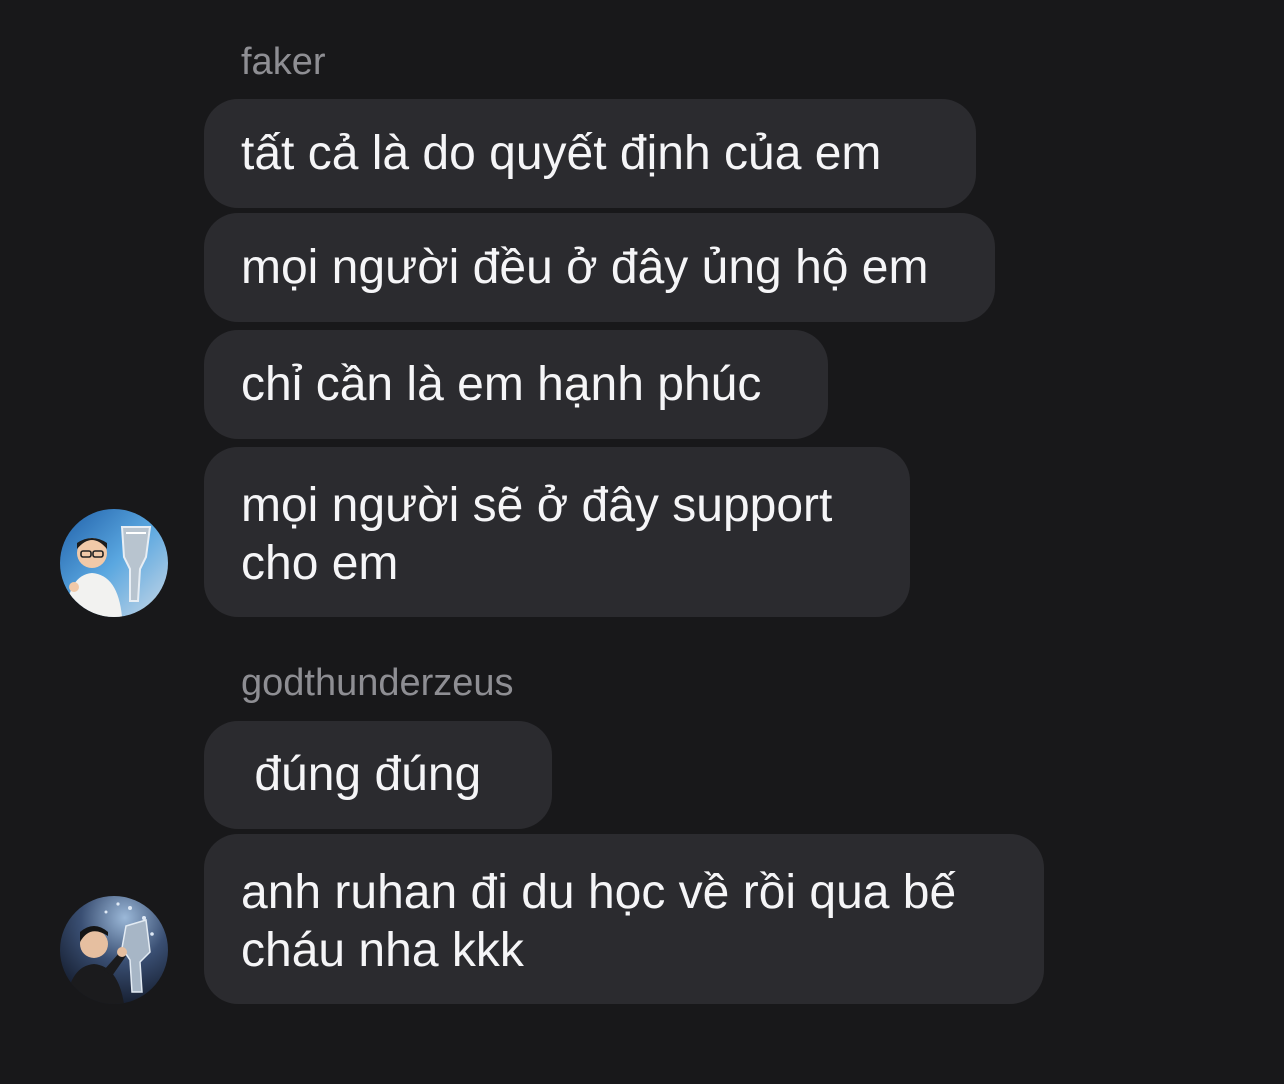 This screenshot has height=1084, width=1284. I want to click on sender-name: faker, so click(283, 62).